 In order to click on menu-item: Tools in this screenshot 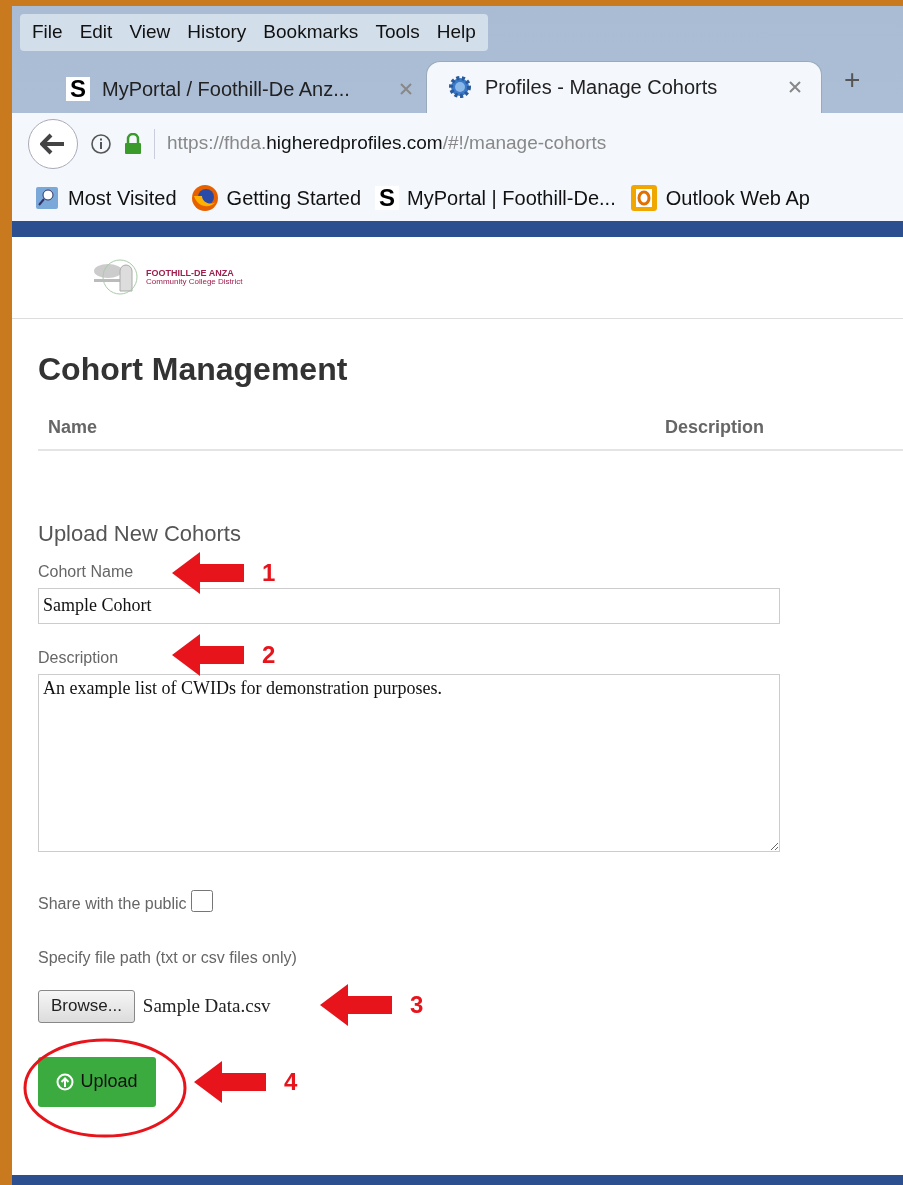, I will do `click(397, 32)`.